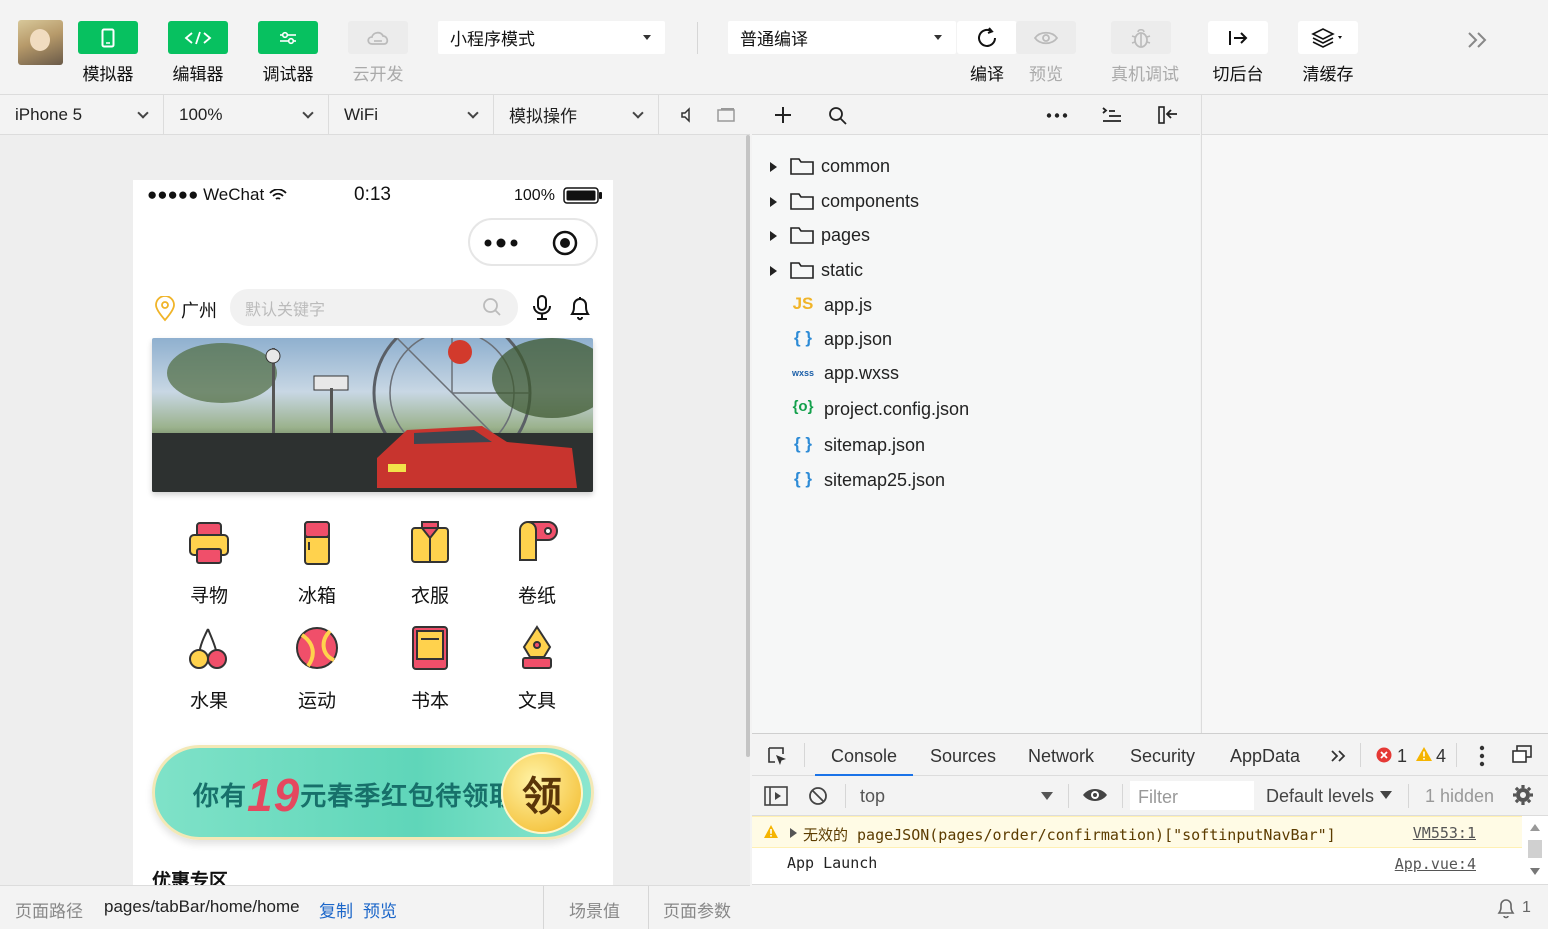 This screenshot has height=929, width=1548. Describe the element at coordinates (551, 37) in the screenshot. I see `mode-select: 小程序模式` at that location.